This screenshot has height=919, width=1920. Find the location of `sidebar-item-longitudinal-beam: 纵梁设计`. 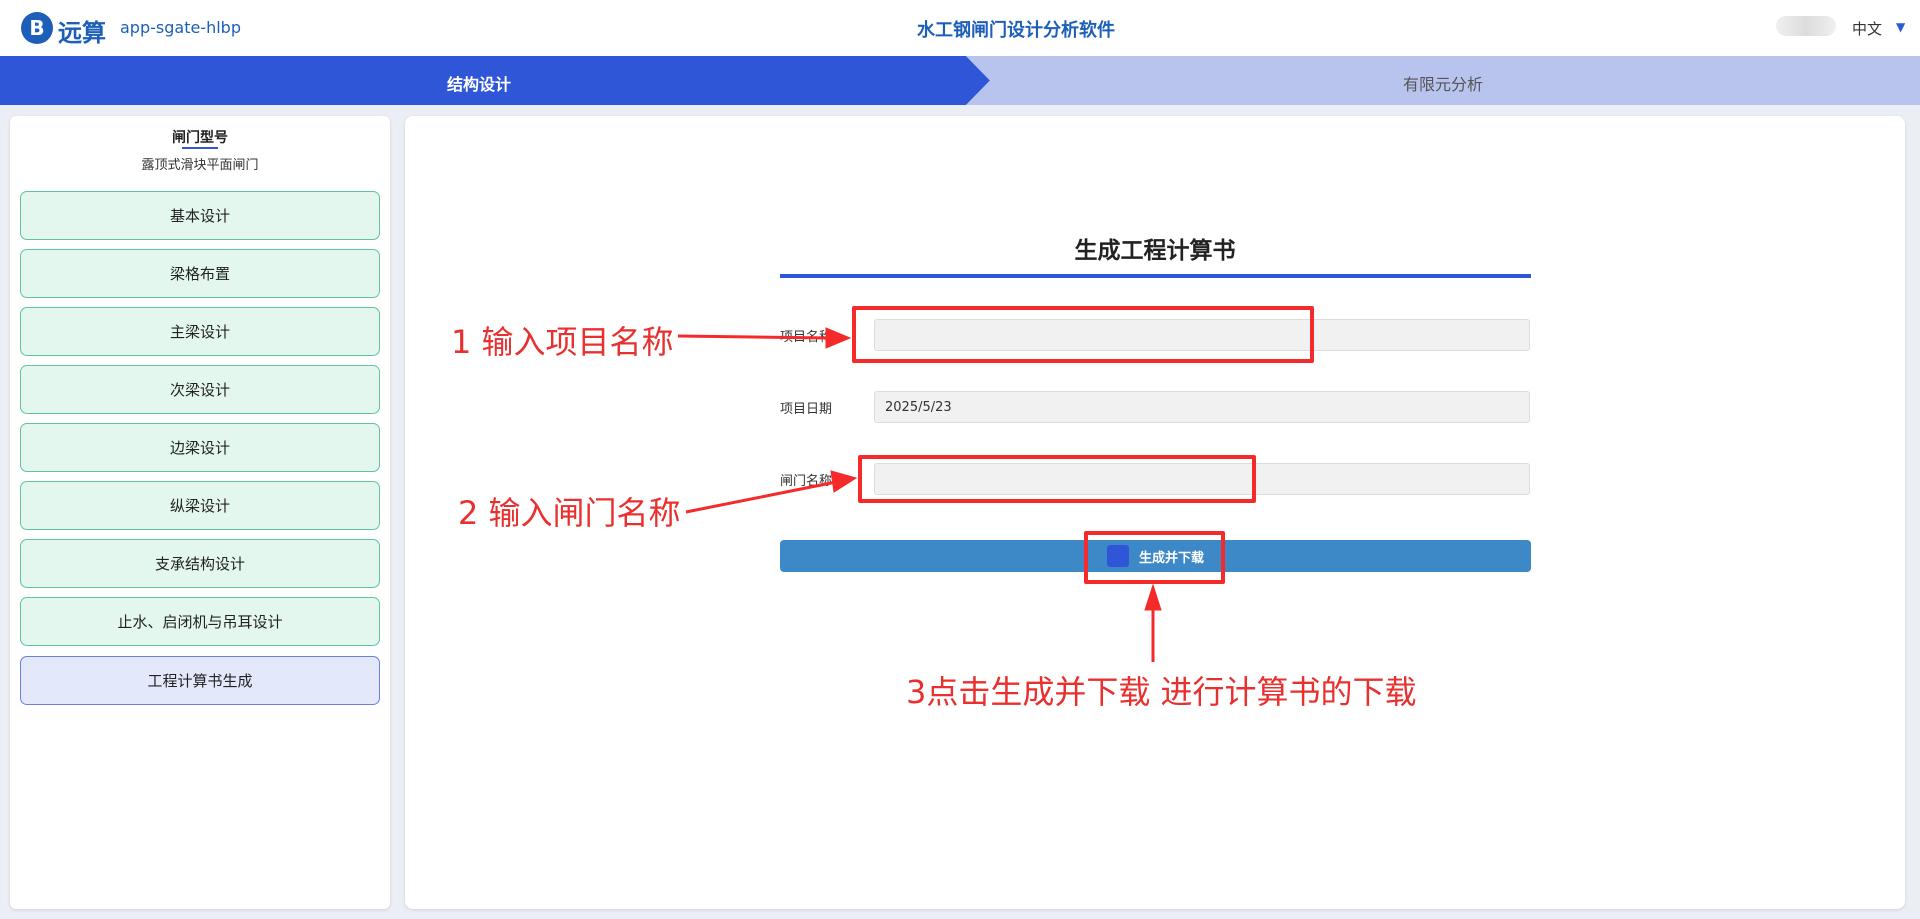

sidebar-item-longitudinal-beam: 纵梁设计 is located at coordinates (200, 505).